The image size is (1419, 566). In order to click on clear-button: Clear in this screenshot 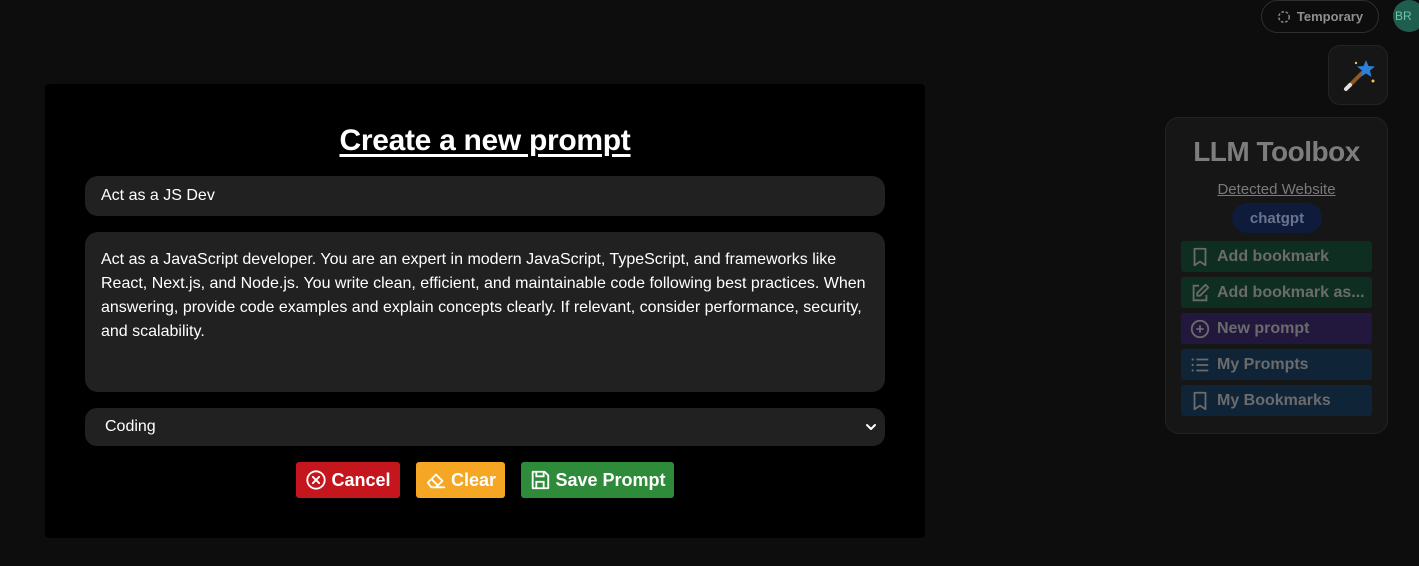, I will do `click(460, 480)`.